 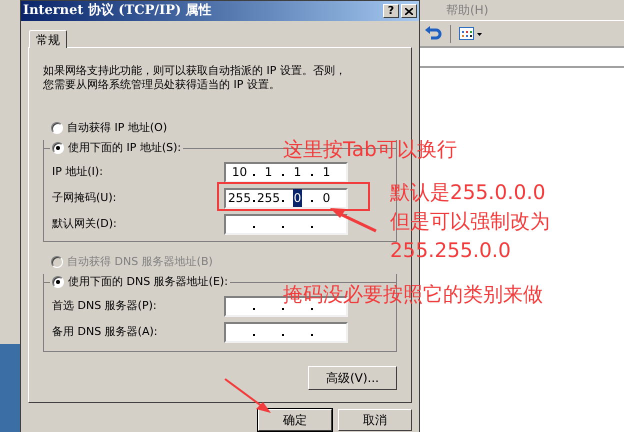 What do you see at coordinates (117, 128) in the screenshot?
I see `radio-label: 自动获得 IP 地址(O)` at bounding box center [117, 128].